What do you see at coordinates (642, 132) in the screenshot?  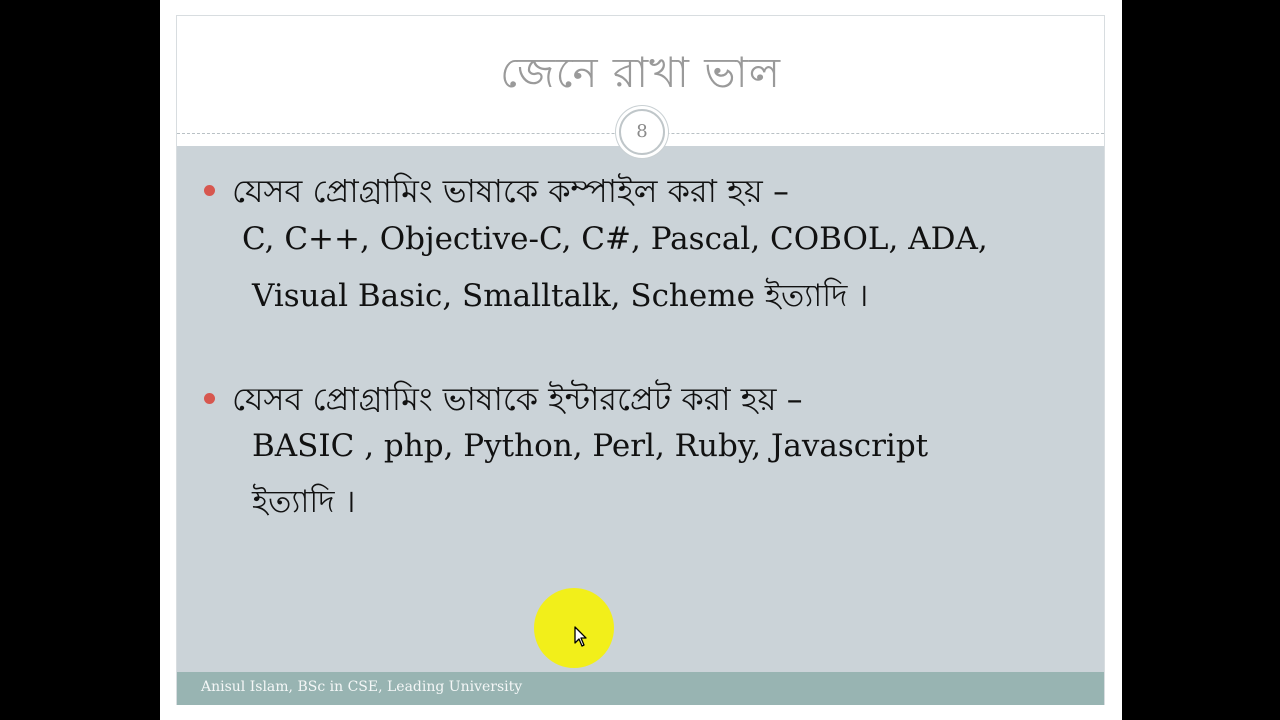 I see `page-number-badge: 8` at bounding box center [642, 132].